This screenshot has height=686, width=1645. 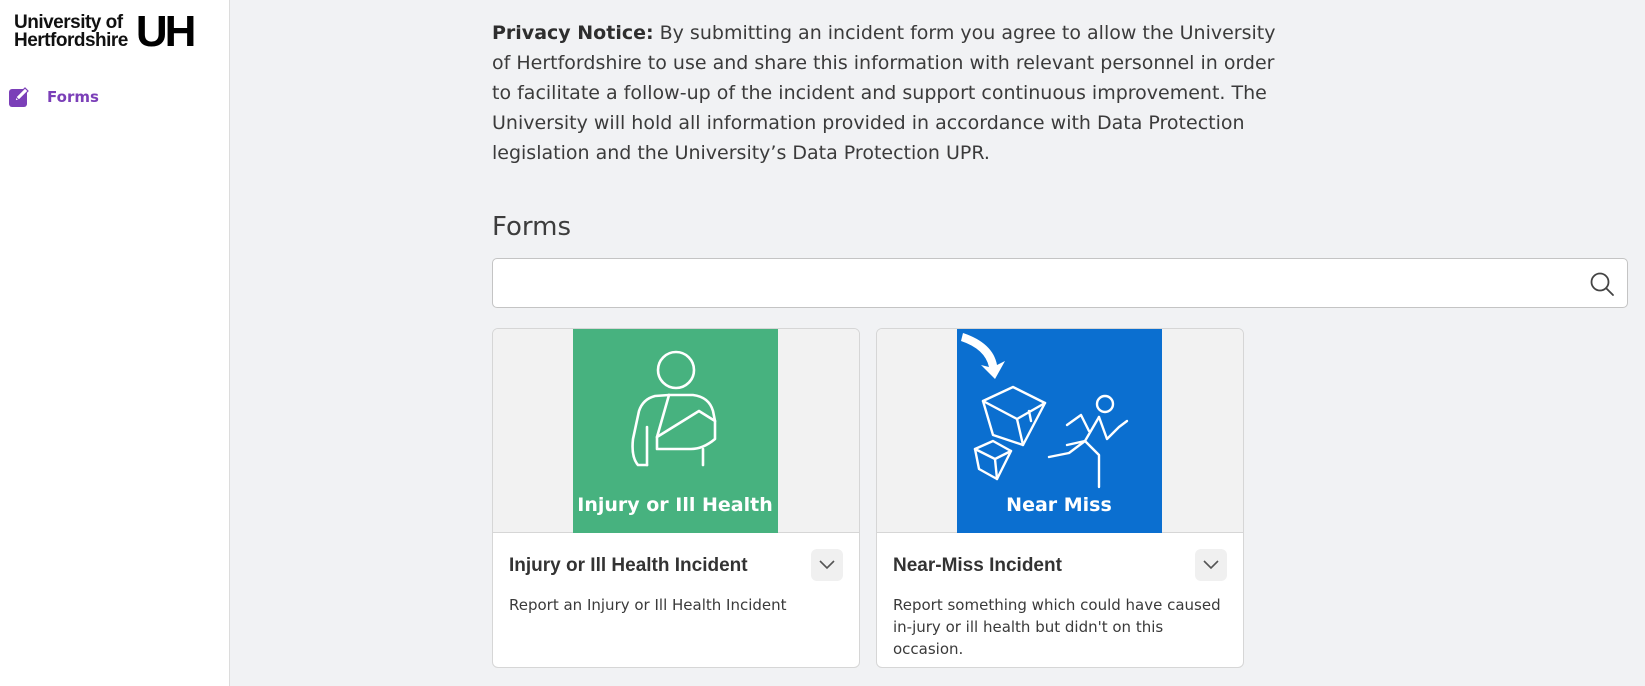 What do you see at coordinates (115, 343) in the screenshot?
I see `sidebar: University of Hertfordshire UH Forms` at bounding box center [115, 343].